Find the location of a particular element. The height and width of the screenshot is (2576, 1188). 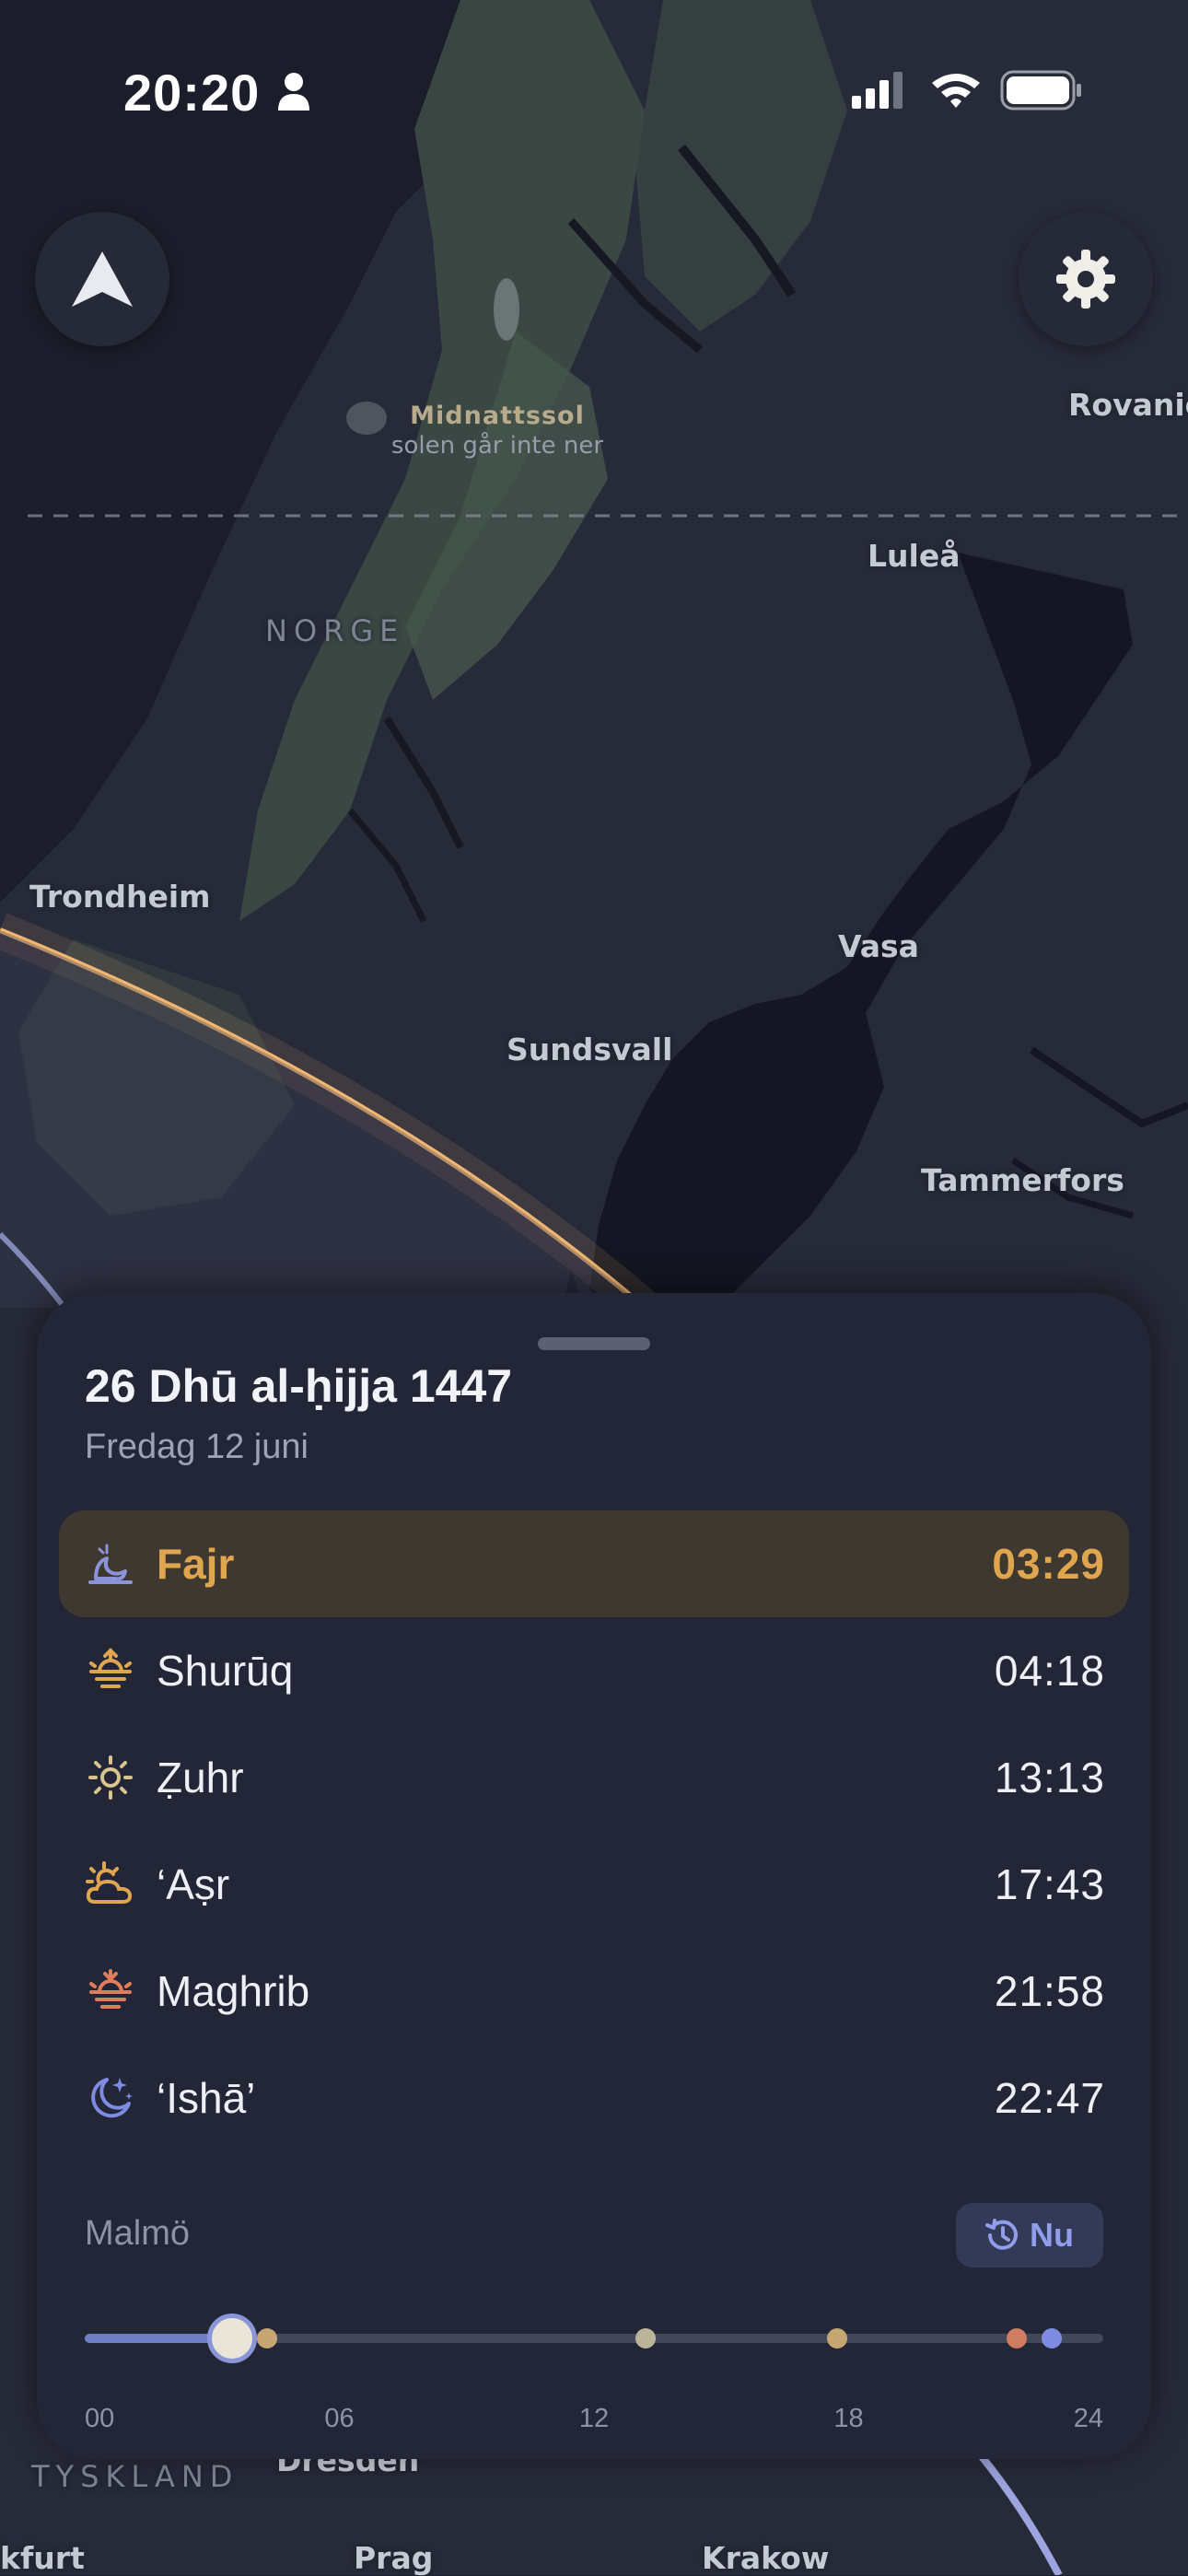

map-label-prag: Prag is located at coordinates (394, 2558).